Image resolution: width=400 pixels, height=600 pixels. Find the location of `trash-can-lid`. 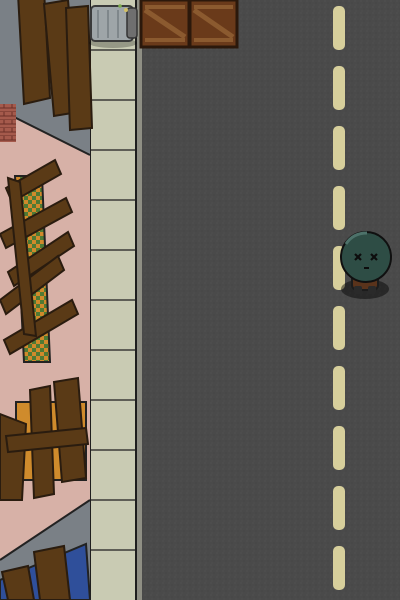

trash-can-lid is located at coordinates (132, 23).